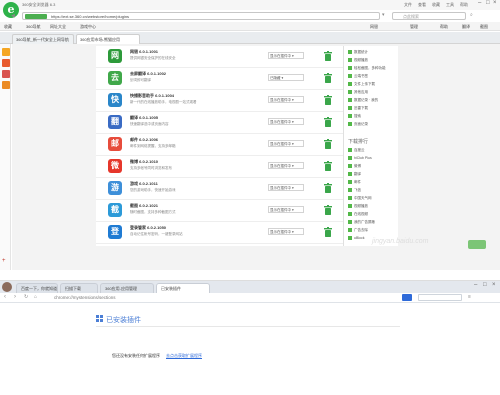  What do you see at coordinates (153, 58) in the screenshot?
I see `extension-desc: 提供网银安全保护的在线安全` at bounding box center [153, 58].